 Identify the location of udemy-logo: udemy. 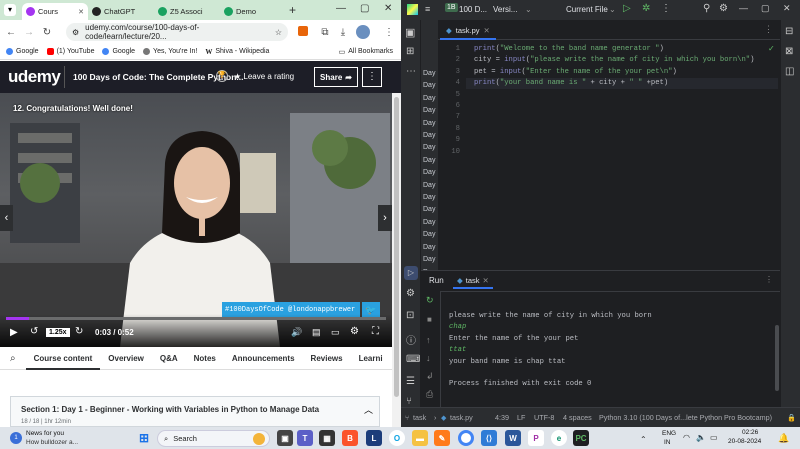
(34, 77).